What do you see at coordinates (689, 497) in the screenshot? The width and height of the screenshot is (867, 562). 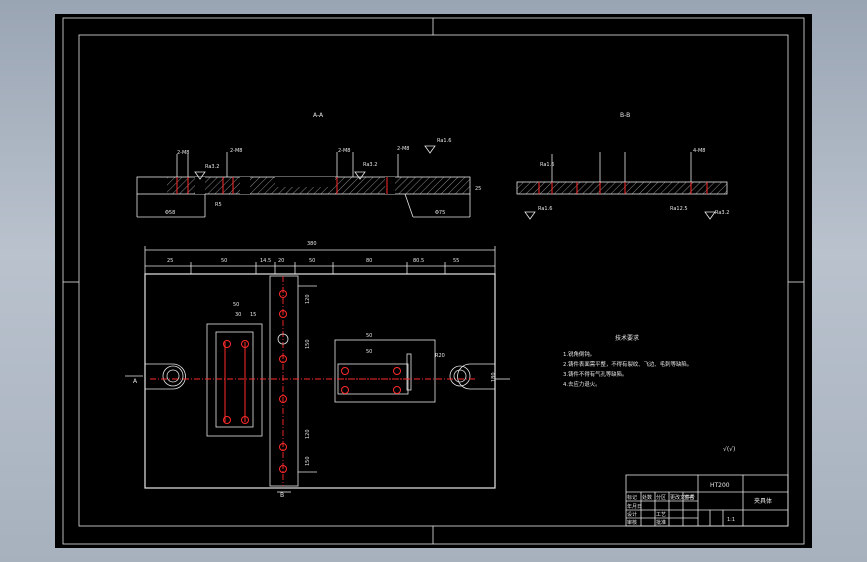 I see `tb-row-5: 签名` at bounding box center [689, 497].